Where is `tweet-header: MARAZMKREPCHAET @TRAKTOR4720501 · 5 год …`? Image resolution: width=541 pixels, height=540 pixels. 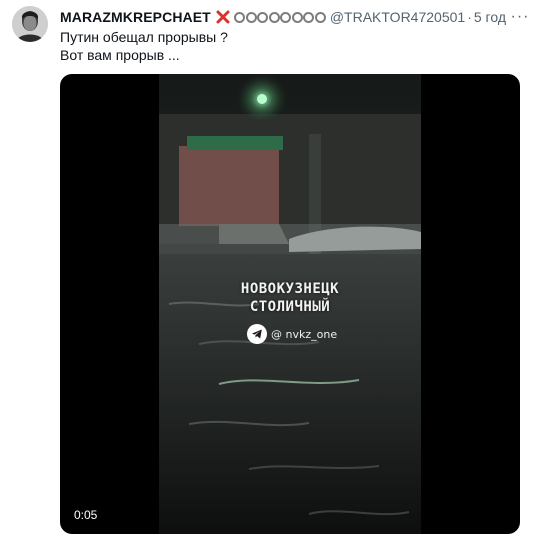
tweet-header: MARAZMKREPCHAET @TRAKTOR4720501 · 5 год … is located at coordinates (295, 17).